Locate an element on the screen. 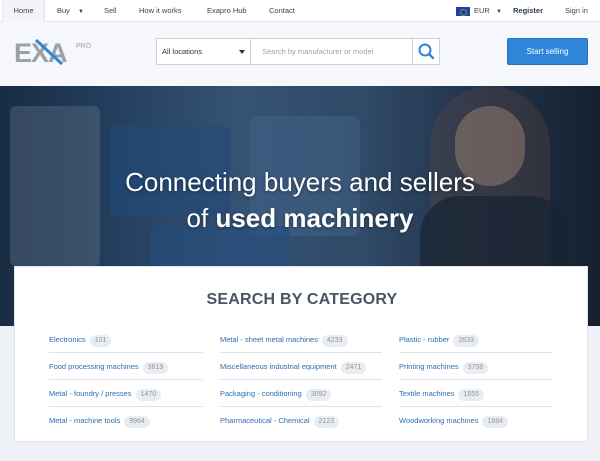  nav-hub: Exapro Hub is located at coordinates (227, 11).